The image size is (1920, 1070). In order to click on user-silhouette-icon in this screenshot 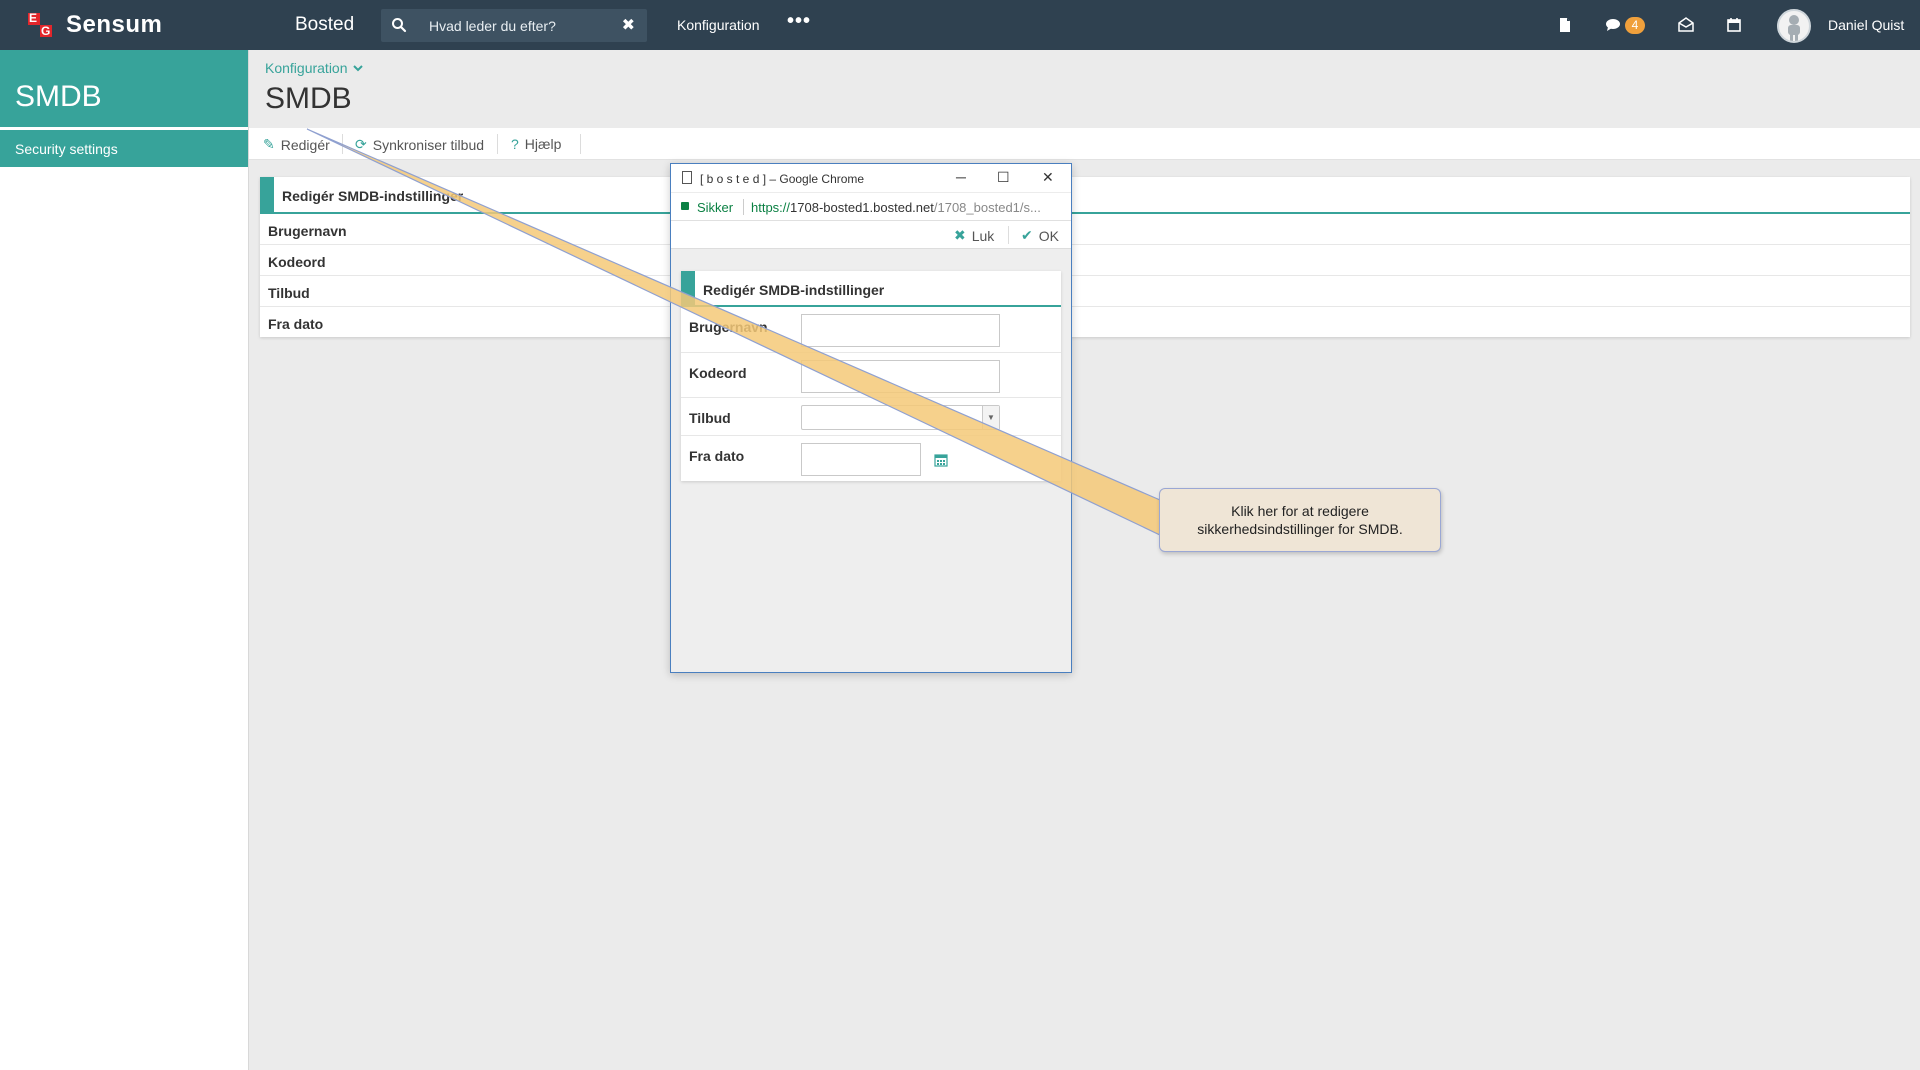, I will do `click(1794, 28)`.